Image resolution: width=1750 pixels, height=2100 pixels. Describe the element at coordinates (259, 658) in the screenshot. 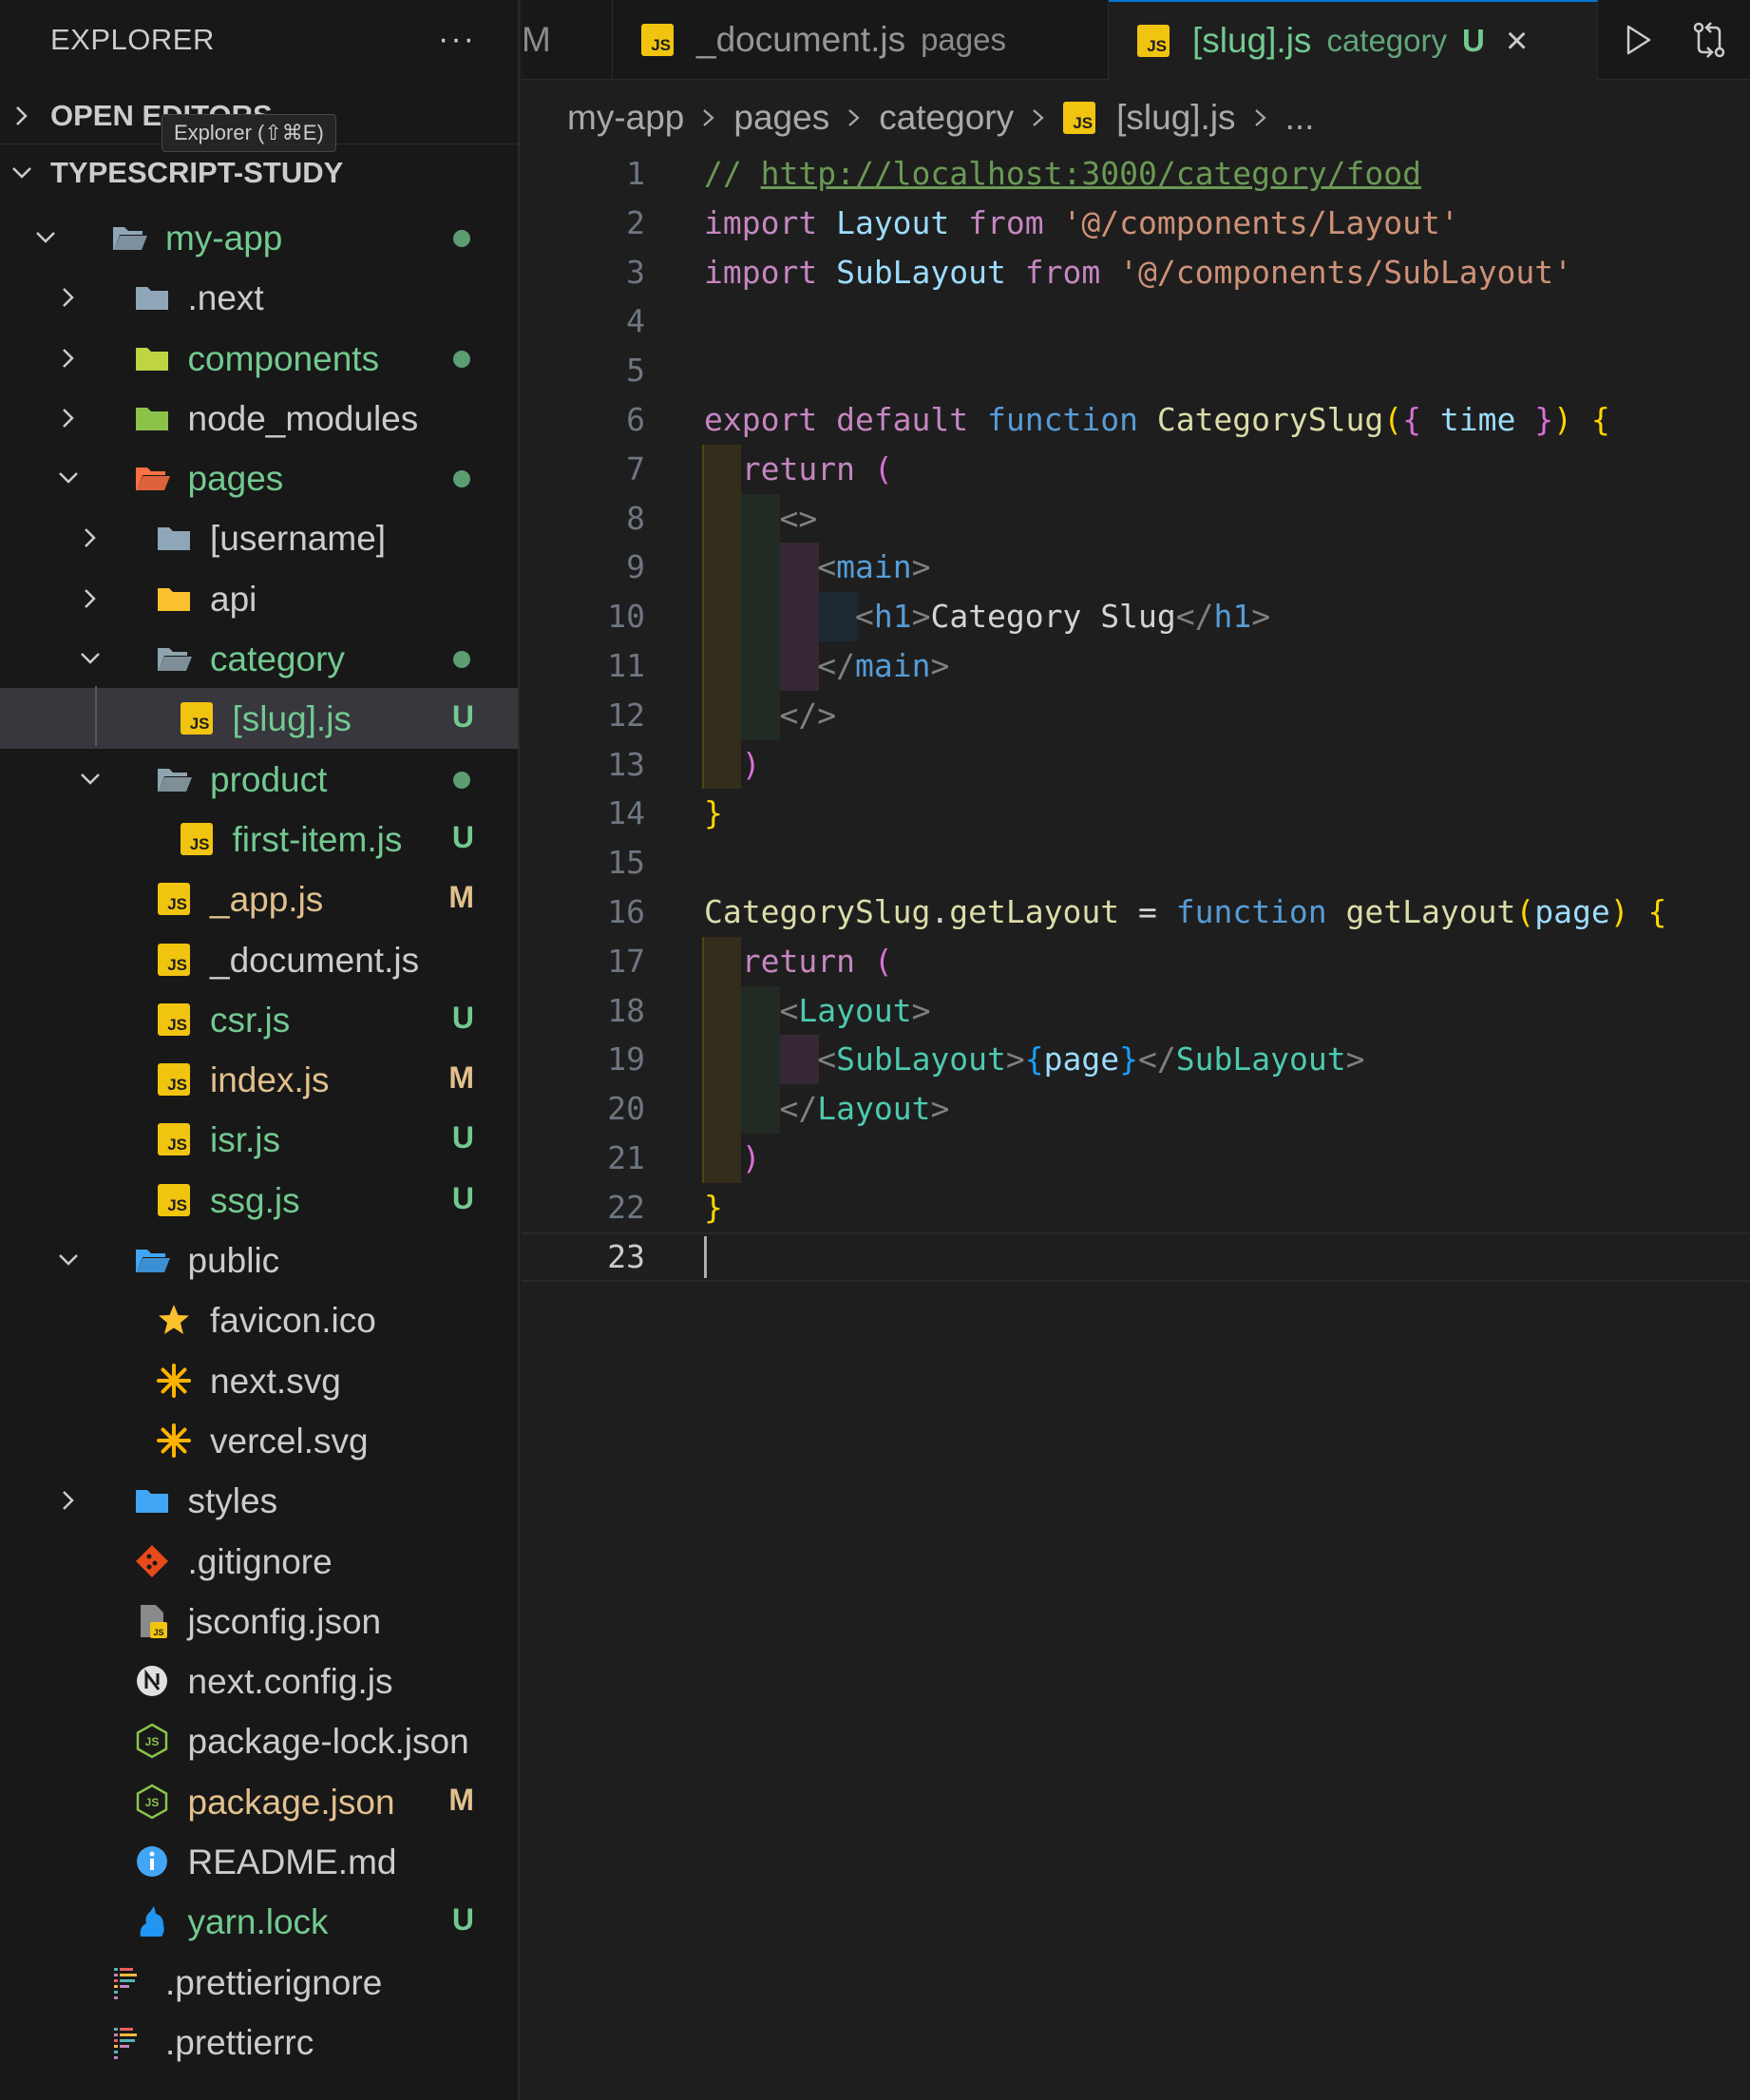

I see `tree-item-category: category` at that location.